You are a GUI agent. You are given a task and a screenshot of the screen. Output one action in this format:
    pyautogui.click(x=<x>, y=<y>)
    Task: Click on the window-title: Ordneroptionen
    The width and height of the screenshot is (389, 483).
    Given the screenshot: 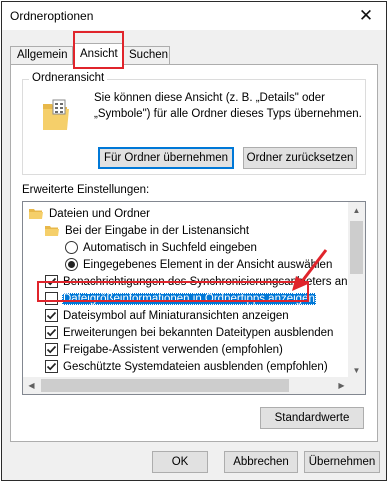 What is the action you would take?
    pyautogui.click(x=52, y=16)
    